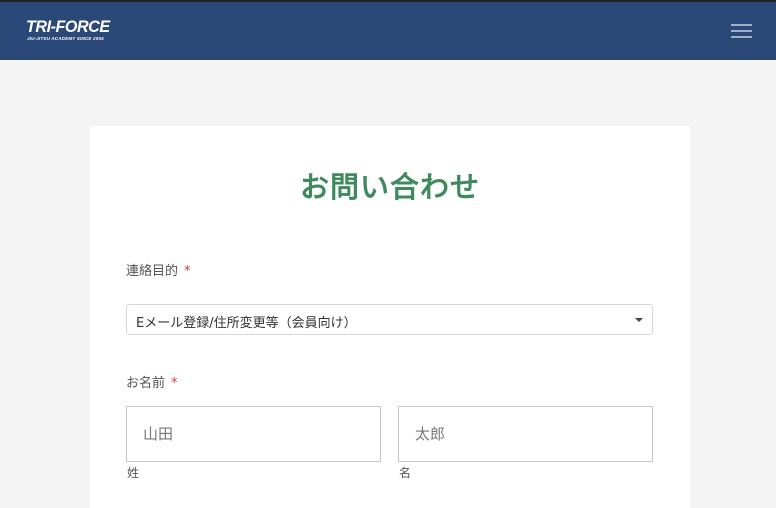  What do you see at coordinates (146, 383) in the screenshot?
I see `name-label-text: お名前` at bounding box center [146, 383].